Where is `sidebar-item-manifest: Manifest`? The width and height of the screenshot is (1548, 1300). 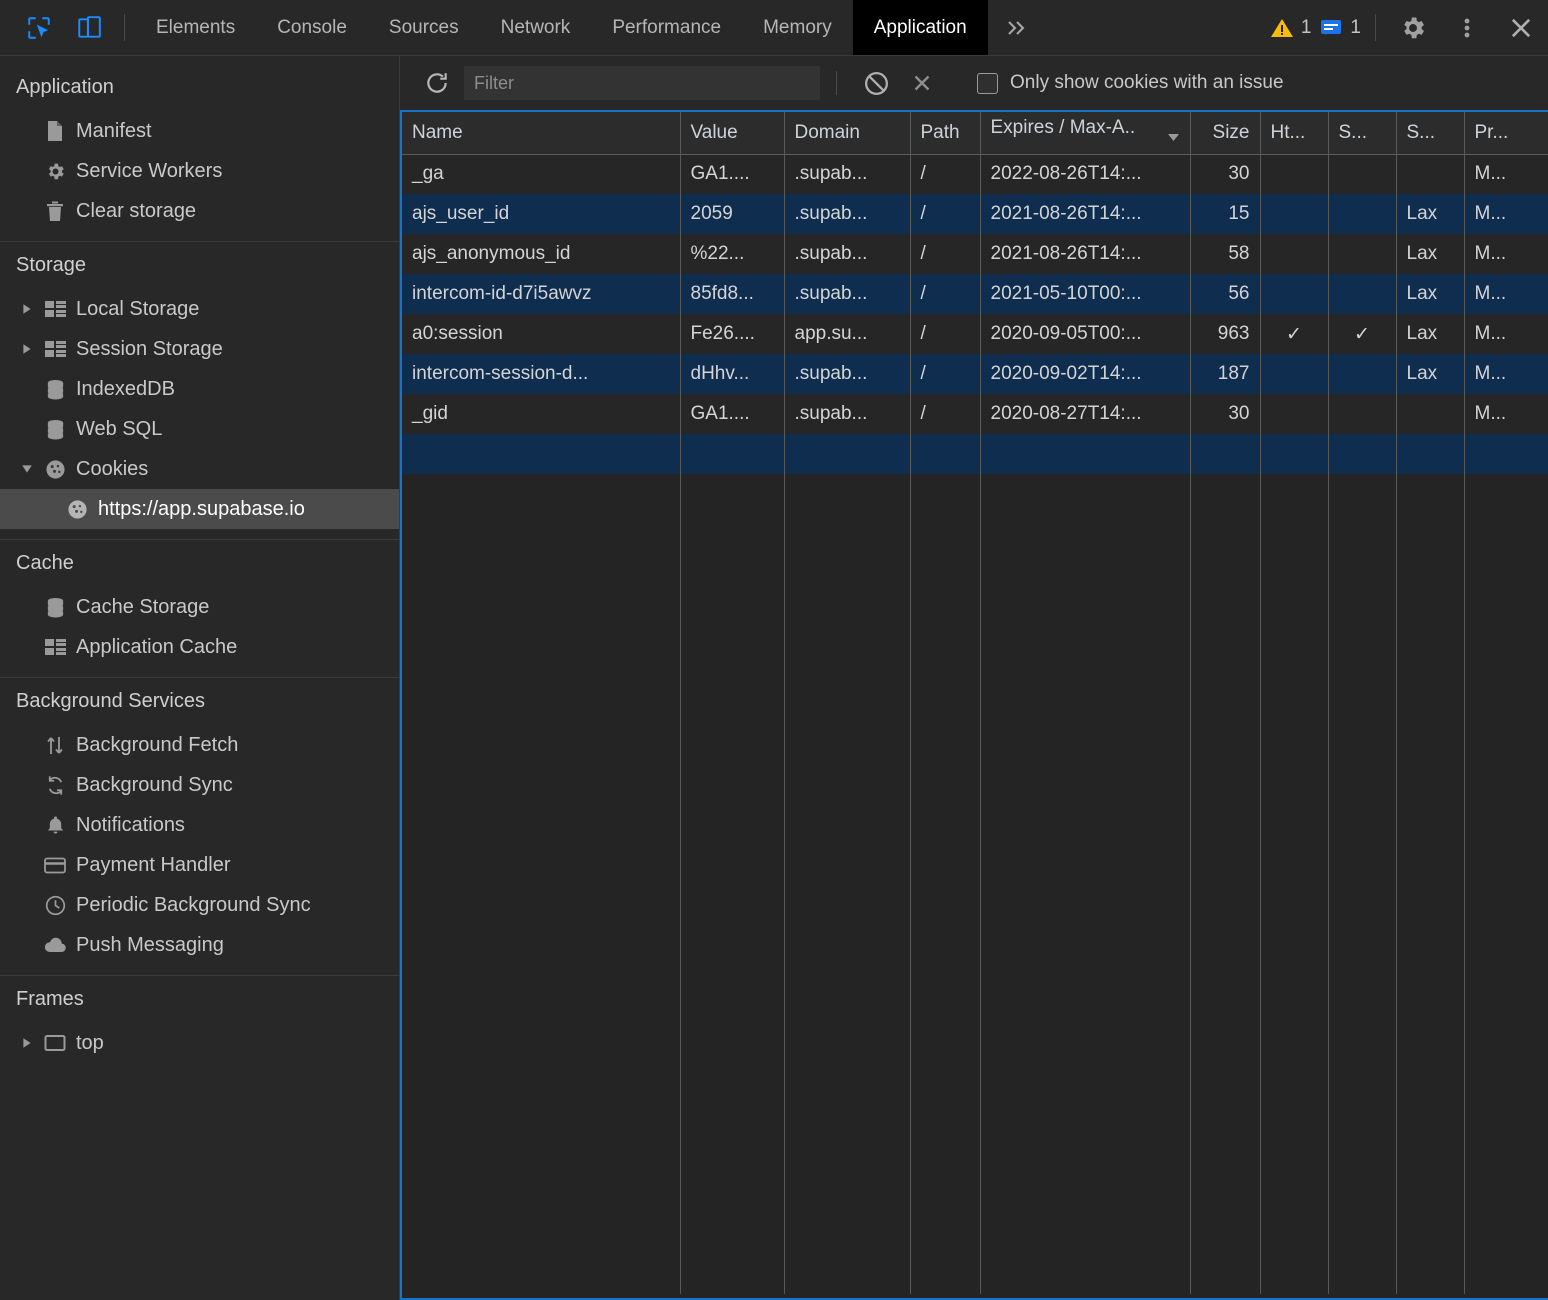 sidebar-item-manifest: Manifest is located at coordinates (199, 131).